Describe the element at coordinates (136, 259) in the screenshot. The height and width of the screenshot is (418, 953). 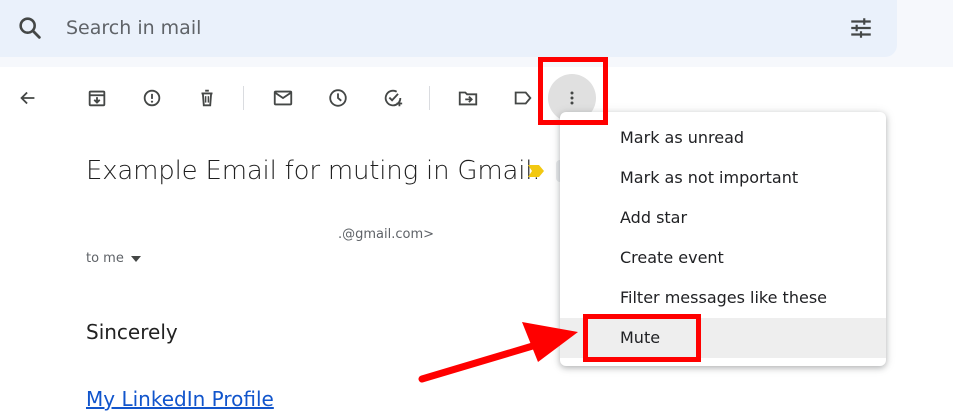
I see `chevron-down-icon` at that location.